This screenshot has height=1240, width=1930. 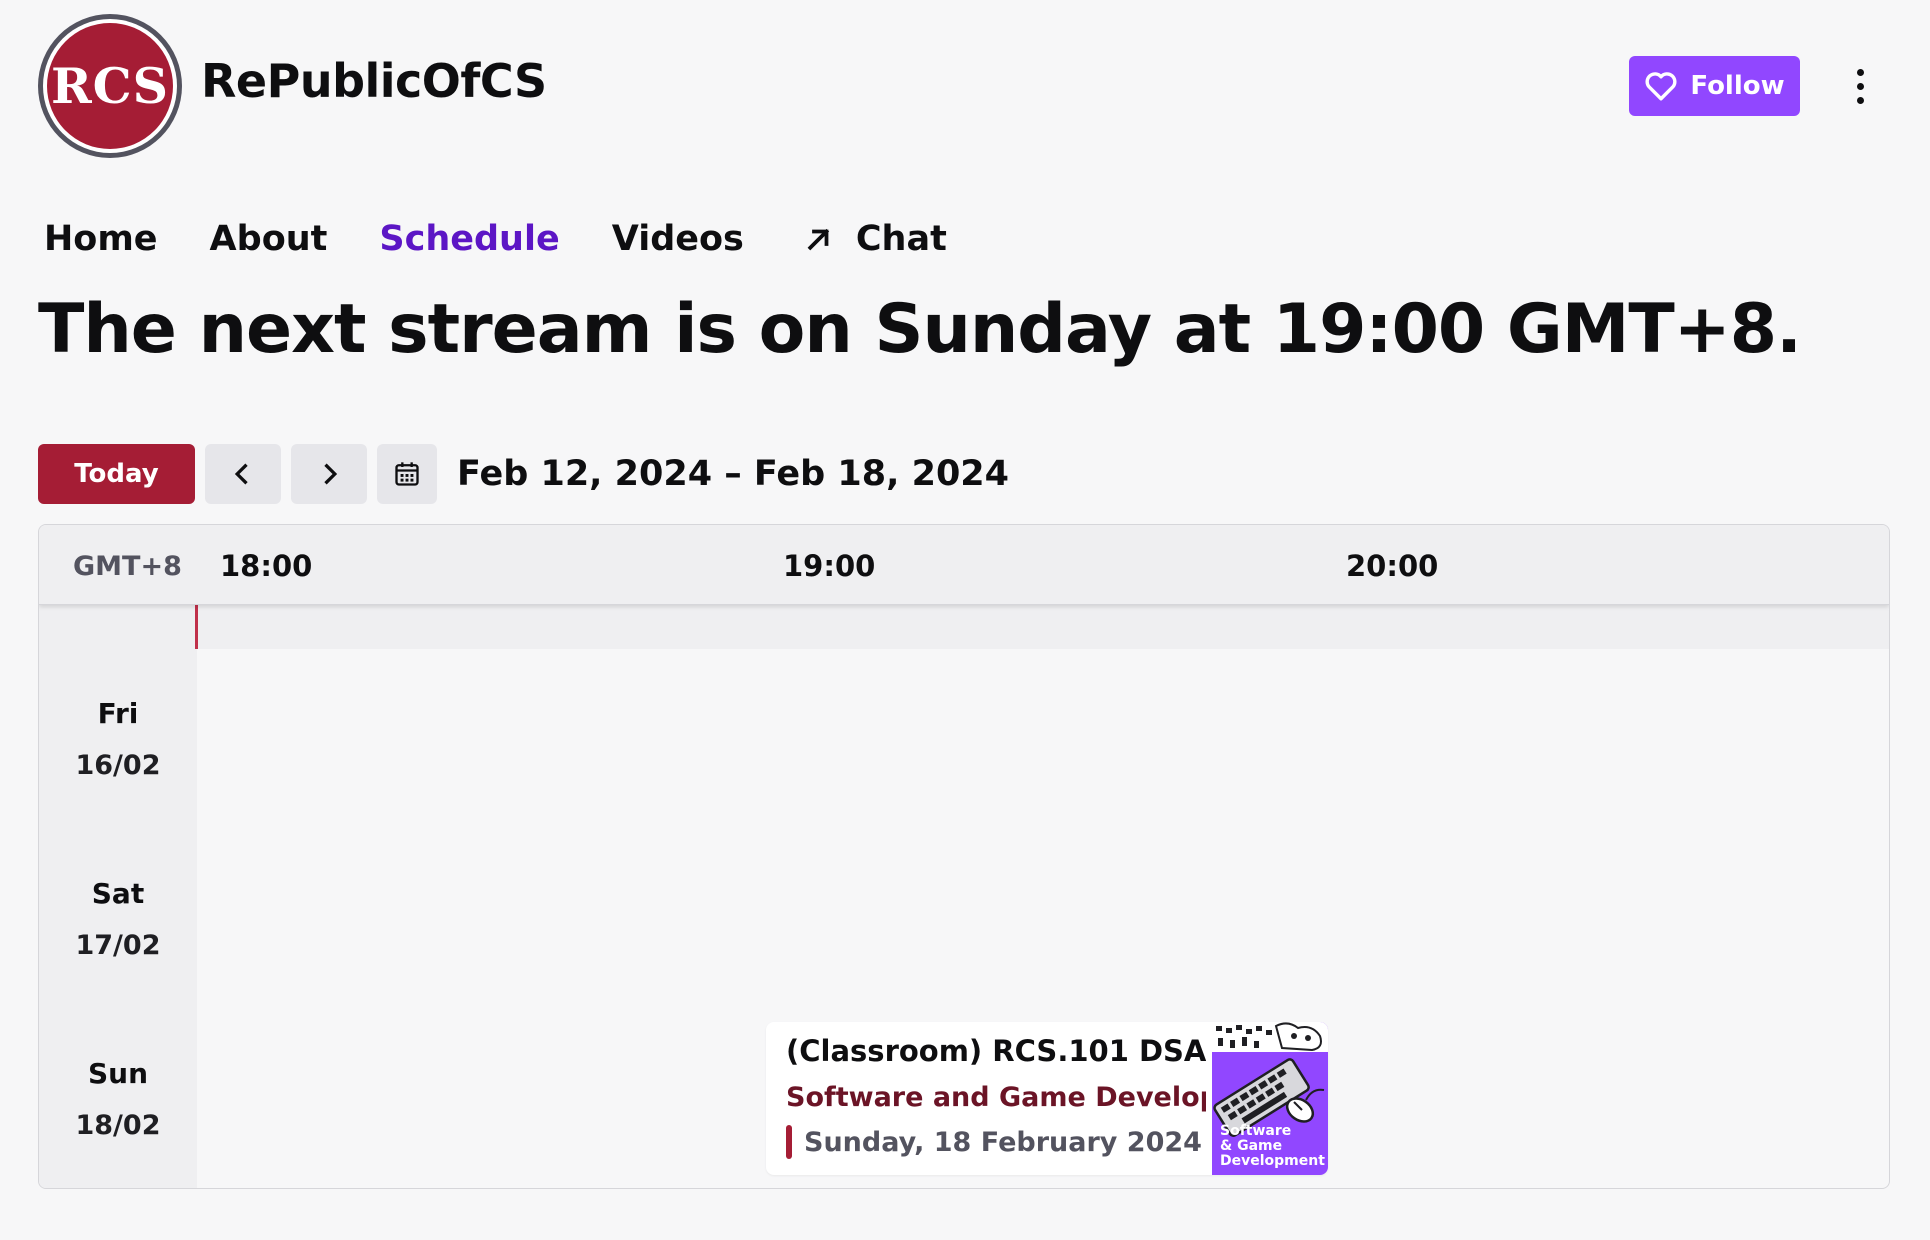 What do you see at coordinates (996, 1051) in the screenshot?
I see `event-title: (Classroom) RCS.101 DSA In Action` at bounding box center [996, 1051].